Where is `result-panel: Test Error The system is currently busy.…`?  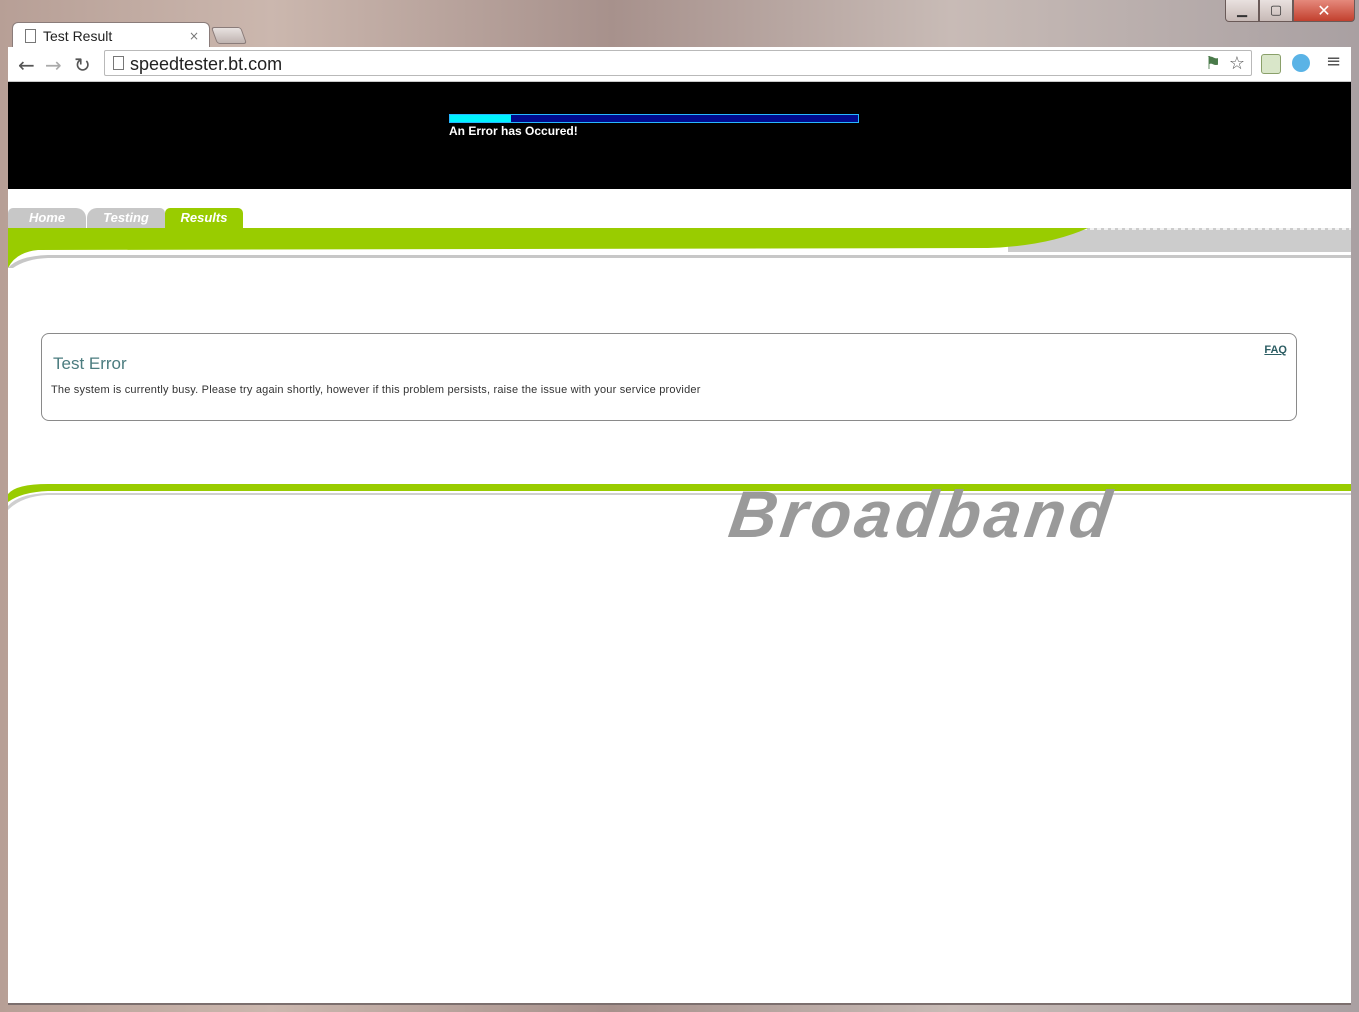
result-panel: Test Error The system is currently busy.… is located at coordinates (669, 377).